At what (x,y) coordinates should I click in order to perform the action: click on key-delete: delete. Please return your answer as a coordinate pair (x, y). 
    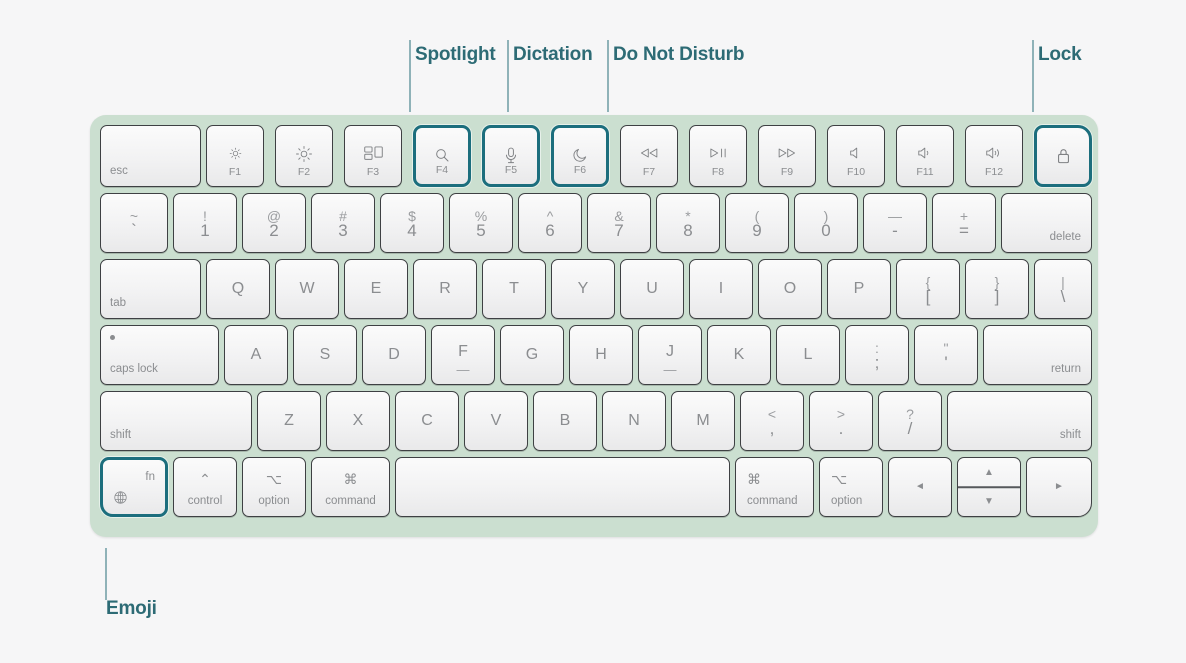
    Looking at the image, I should click on (1046, 223).